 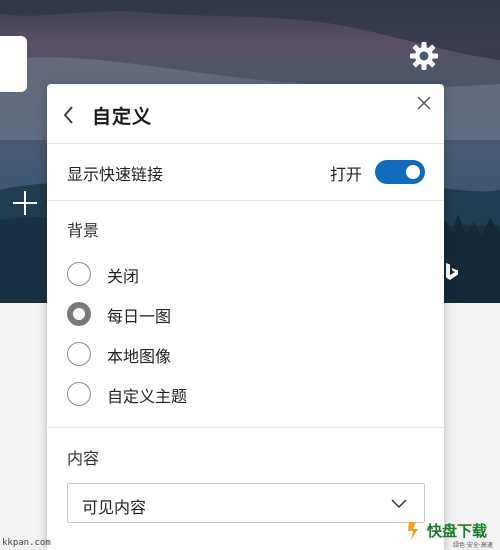 What do you see at coordinates (147, 396) in the screenshot?
I see `radio-label: 自定义主题` at bounding box center [147, 396].